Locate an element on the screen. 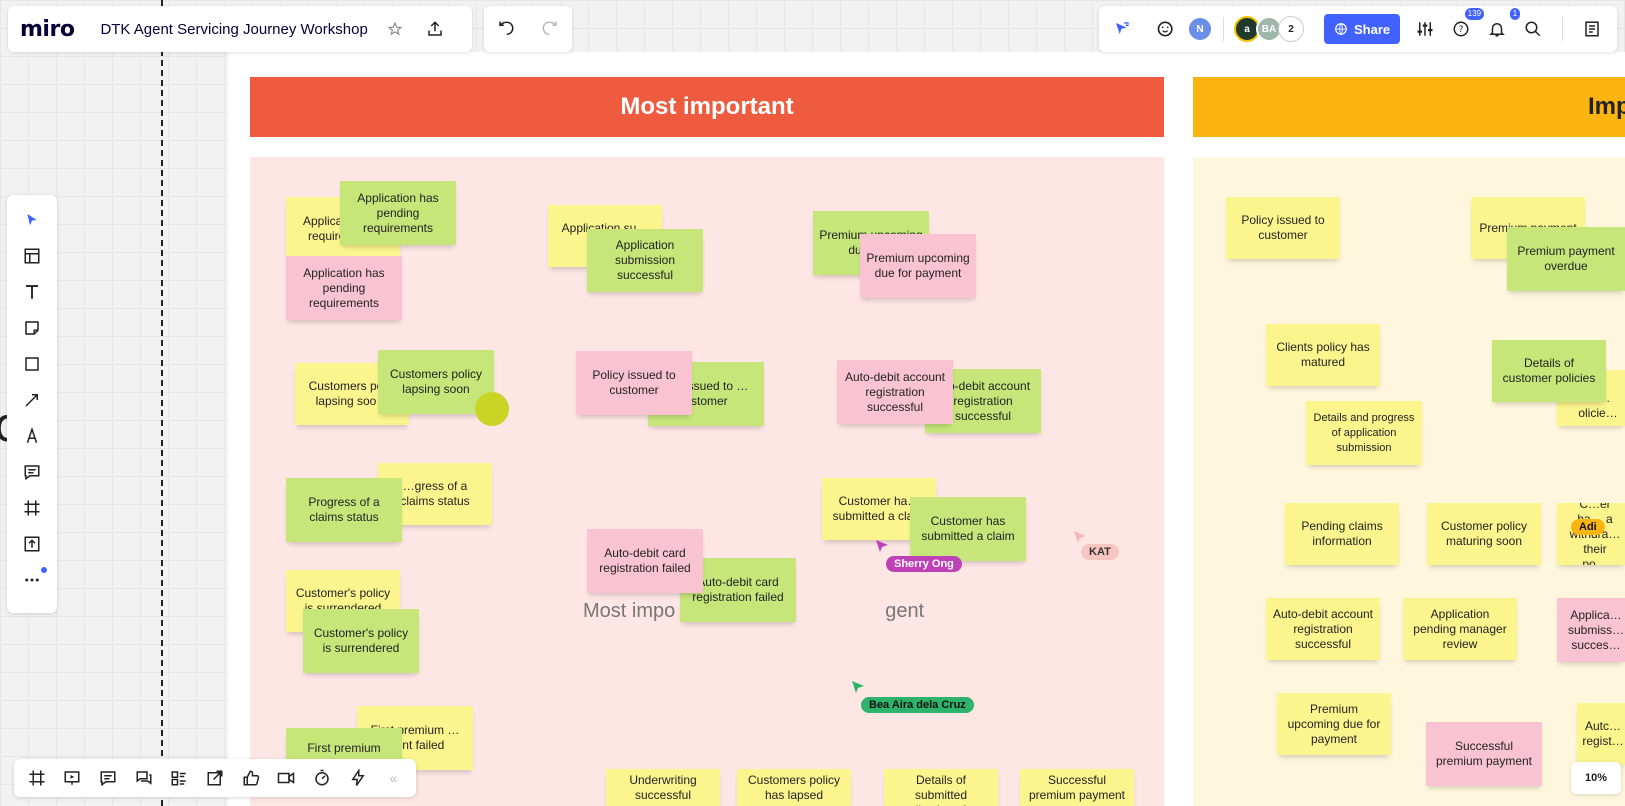  sticky-note: Customers policy has lapsed is located at coordinates (794, 787).